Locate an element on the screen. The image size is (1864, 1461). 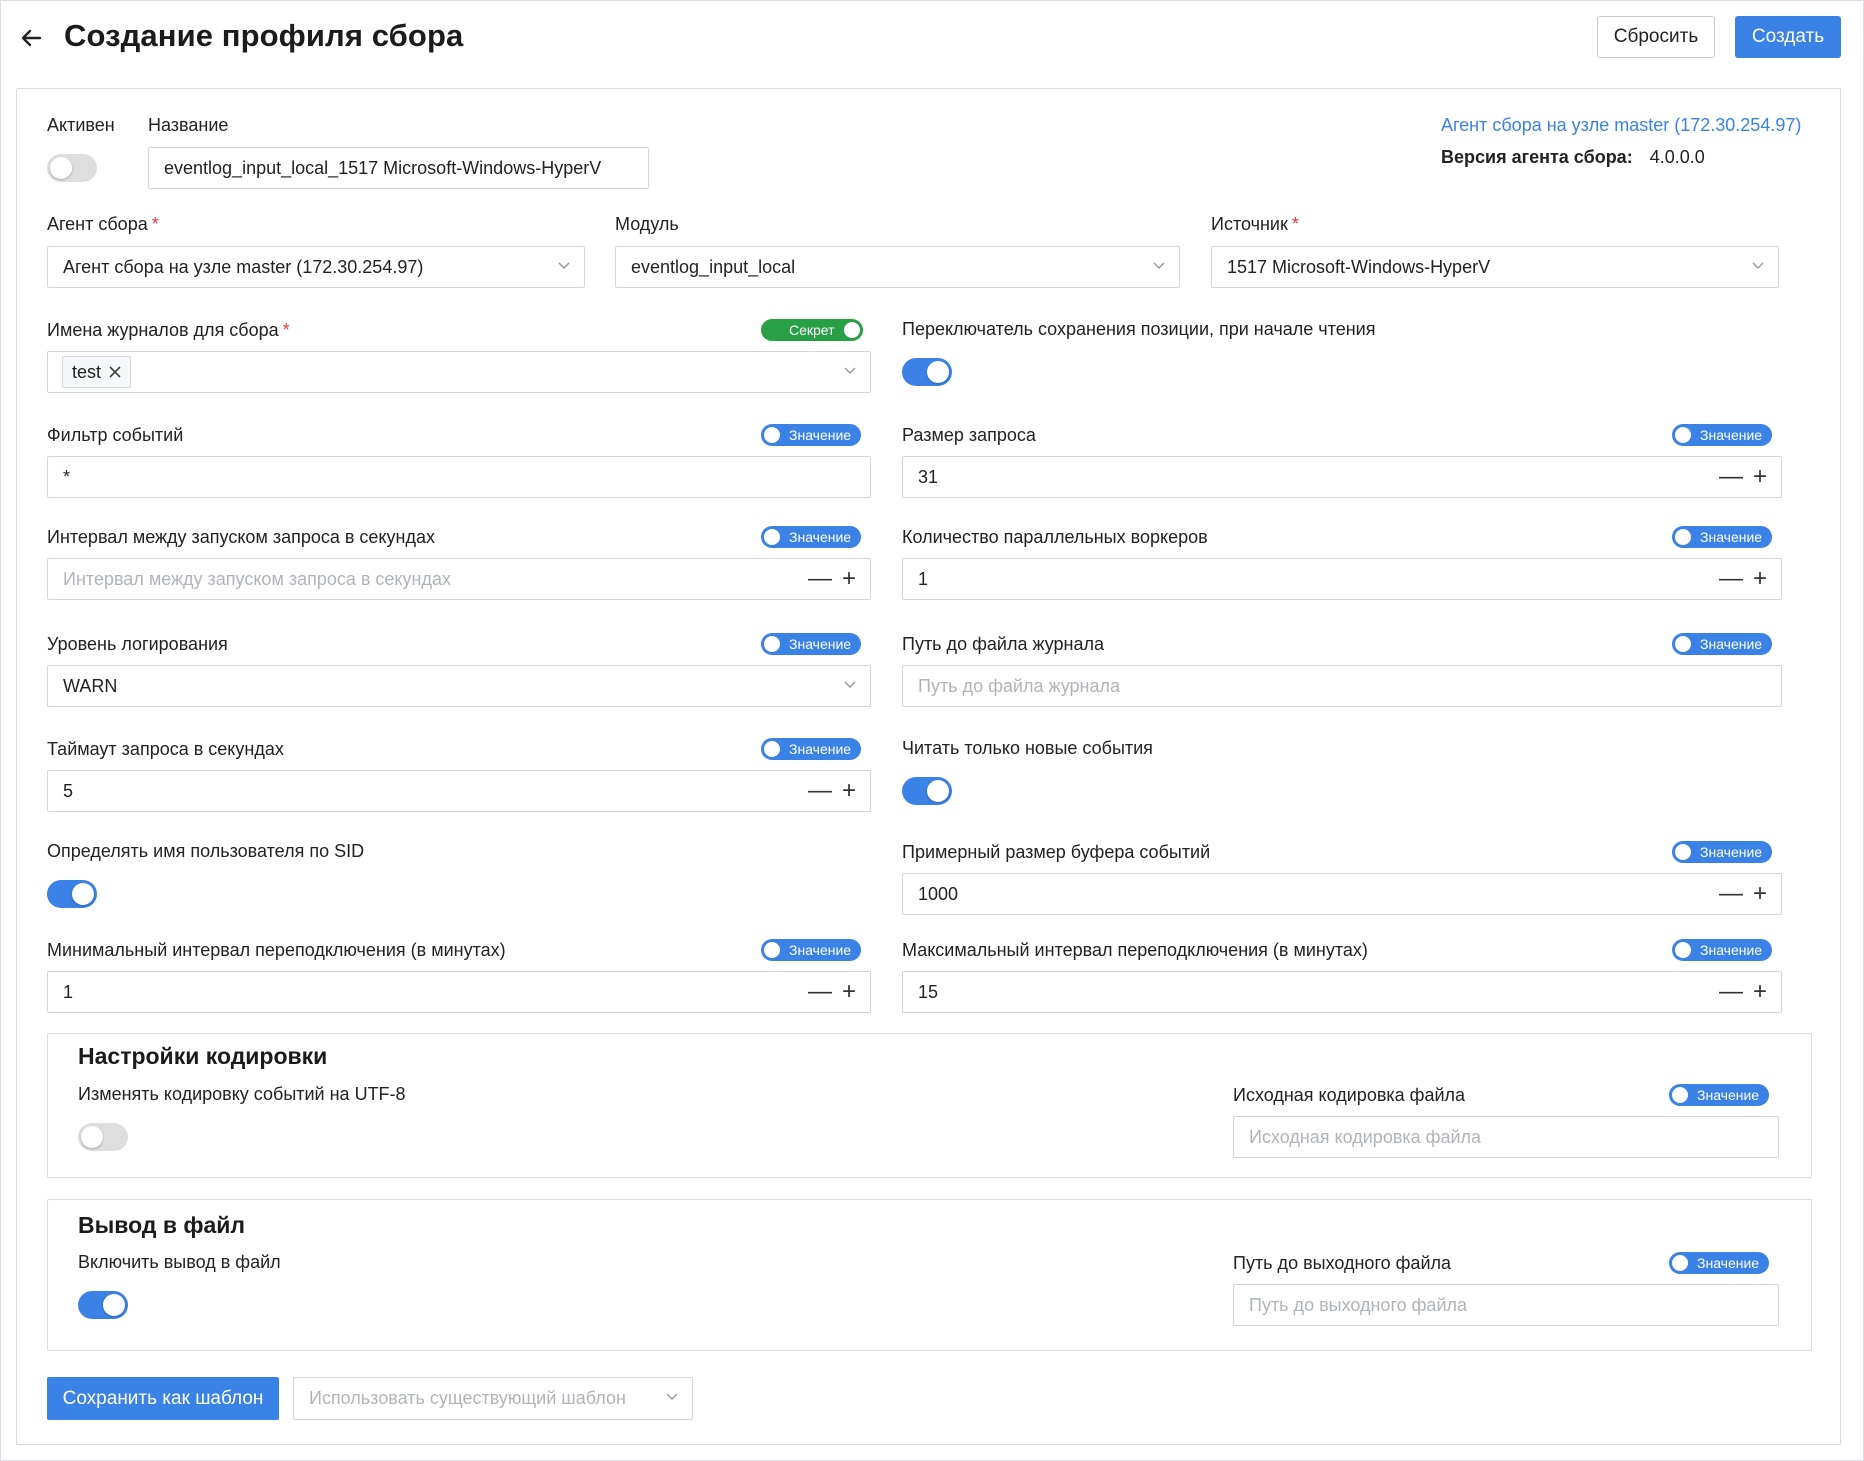
source-select-label: Источник * is located at coordinates (1255, 224).